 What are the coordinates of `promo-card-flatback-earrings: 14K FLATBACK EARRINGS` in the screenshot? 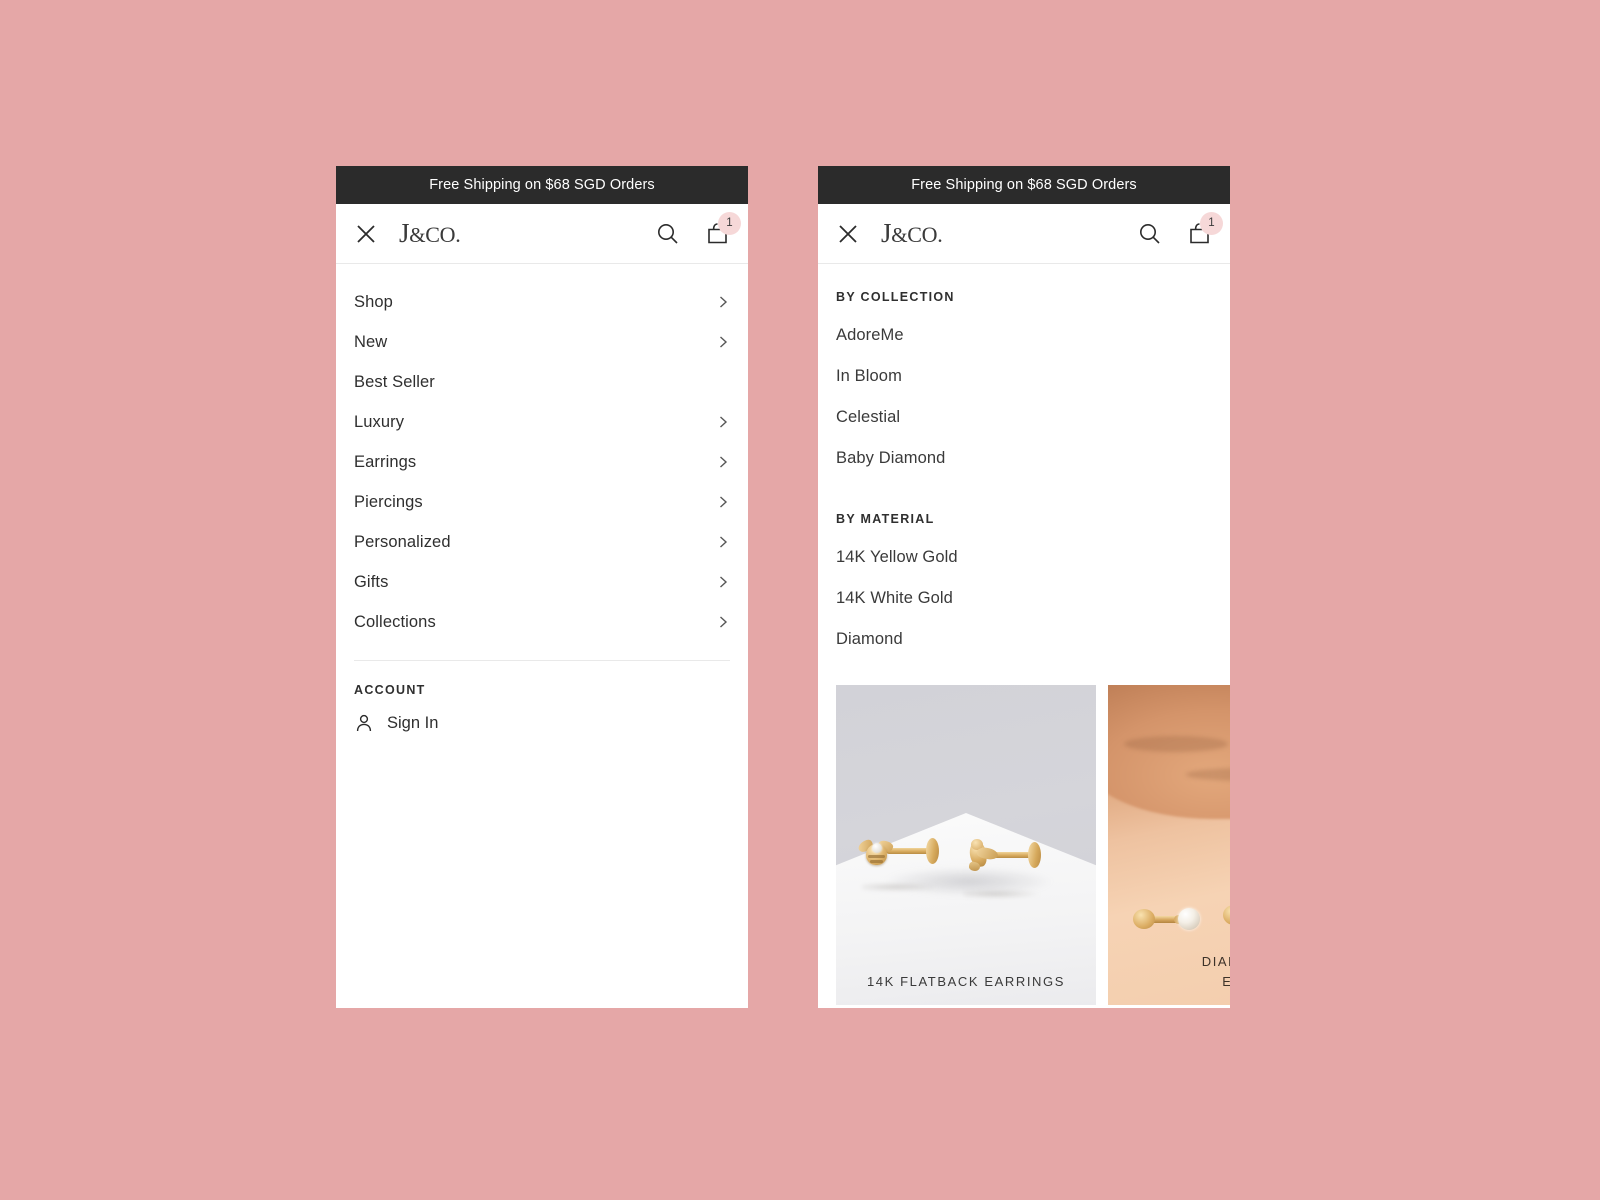 It's located at (966, 845).